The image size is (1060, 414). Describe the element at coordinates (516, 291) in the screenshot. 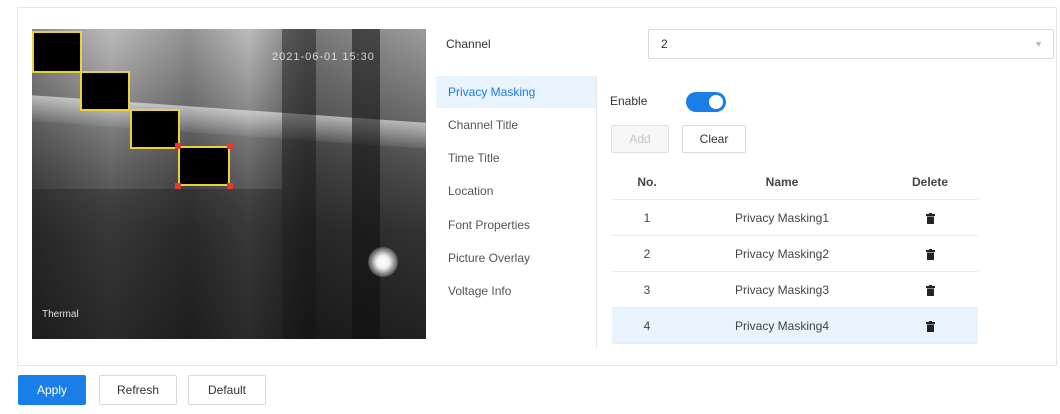

I see `menu-item-voltage-info: Voltage Info` at that location.